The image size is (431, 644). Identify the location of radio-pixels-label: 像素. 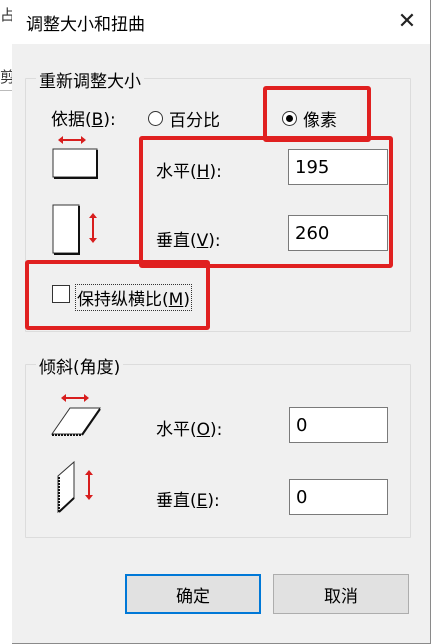
(320, 121).